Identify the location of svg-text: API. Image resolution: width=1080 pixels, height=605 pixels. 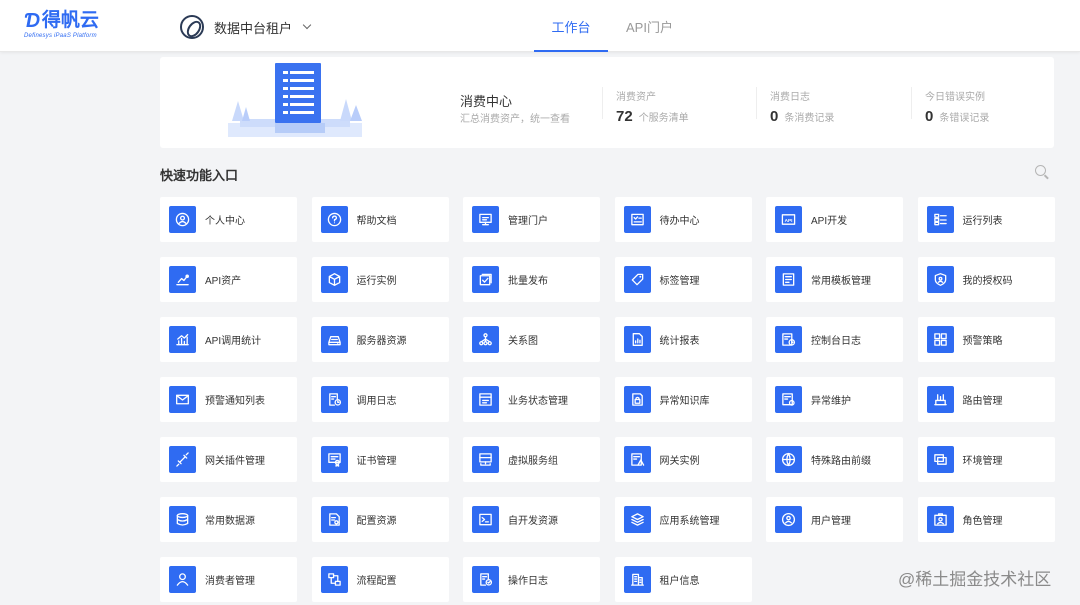
(789, 220).